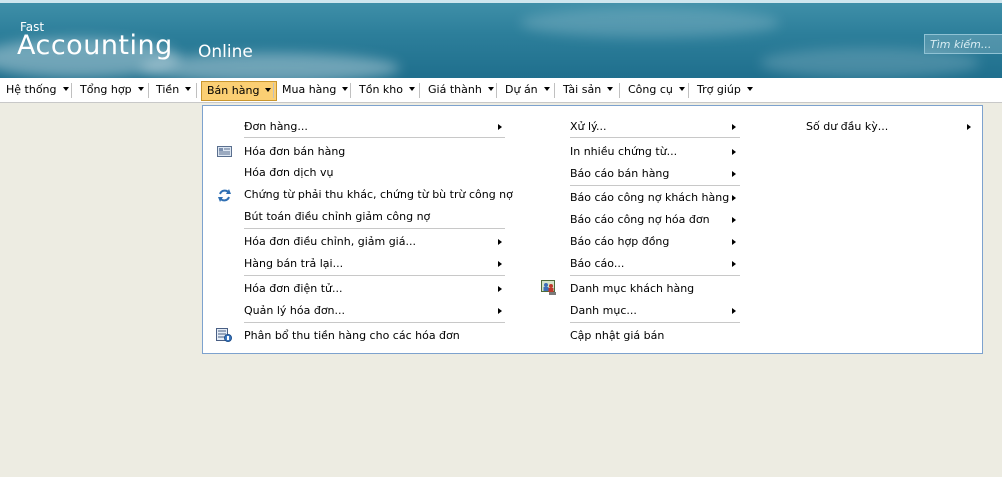  I want to click on refresh-icon, so click(224, 197).